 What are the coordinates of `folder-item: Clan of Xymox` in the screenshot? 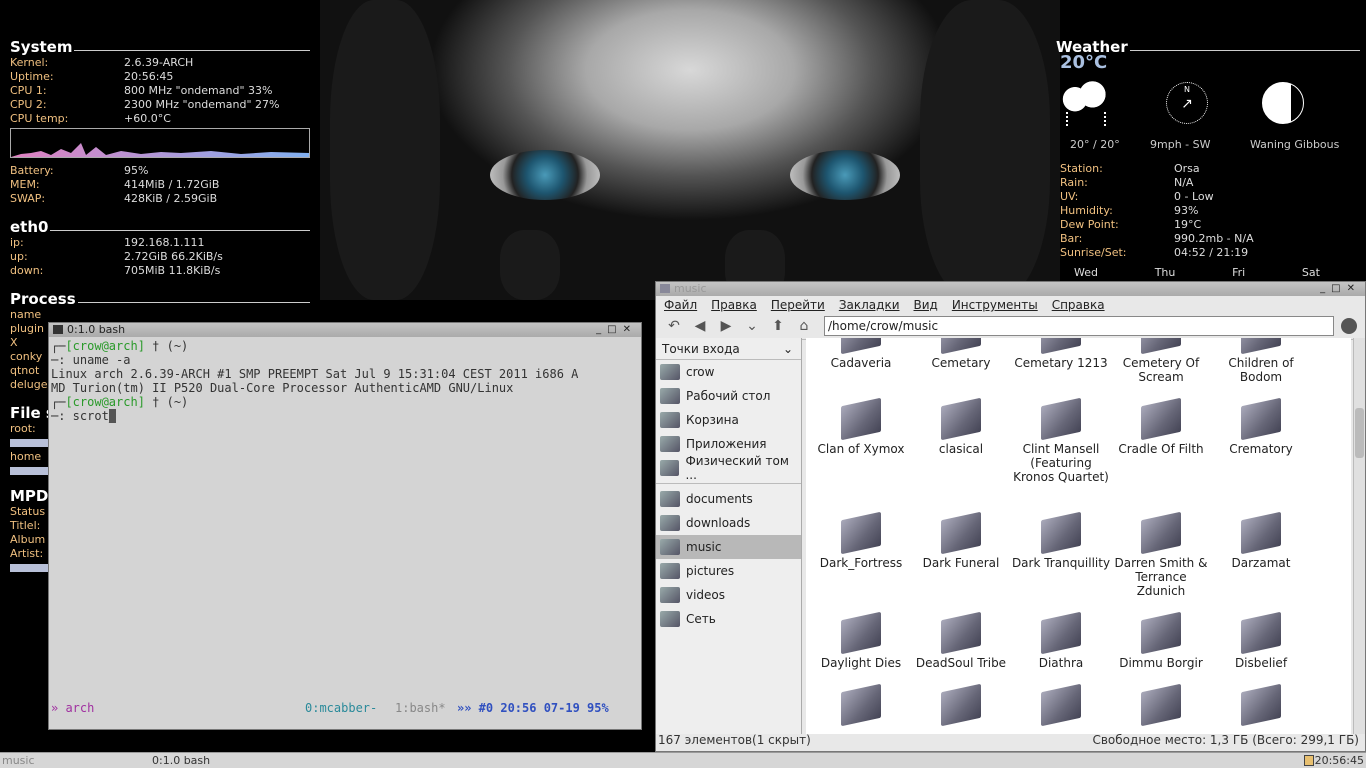 It's located at (861, 426).